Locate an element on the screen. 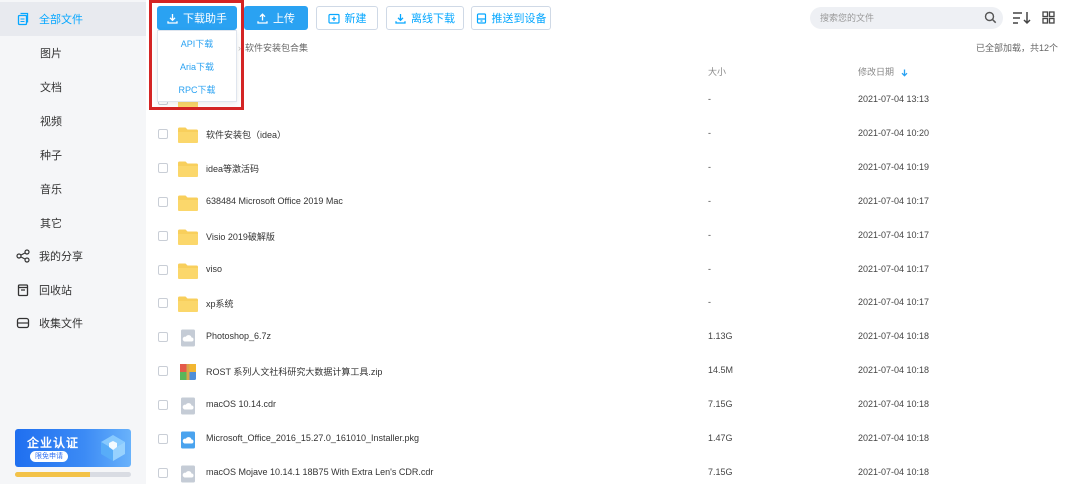 This screenshot has height=484, width=1080. enterprise-banner: 企业认证 限免申请 is located at coordinates (73, 448).